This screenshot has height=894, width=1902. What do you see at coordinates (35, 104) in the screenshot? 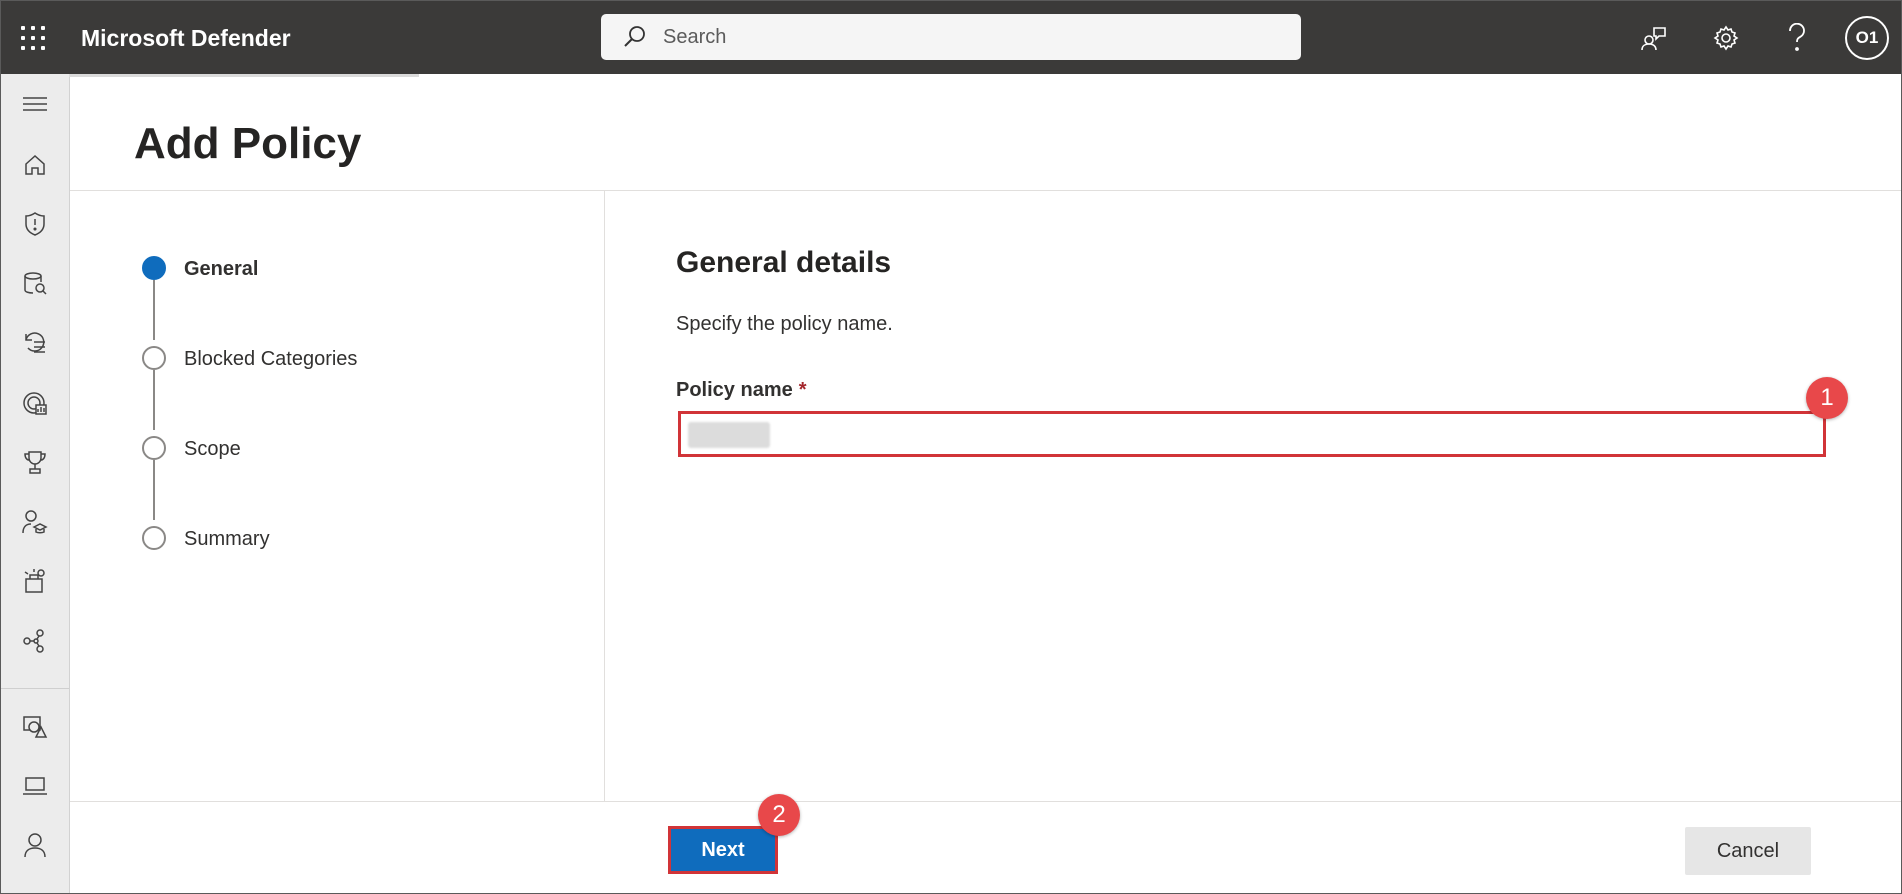
I see `hamburger-icon` at bounding box center [35, 104].